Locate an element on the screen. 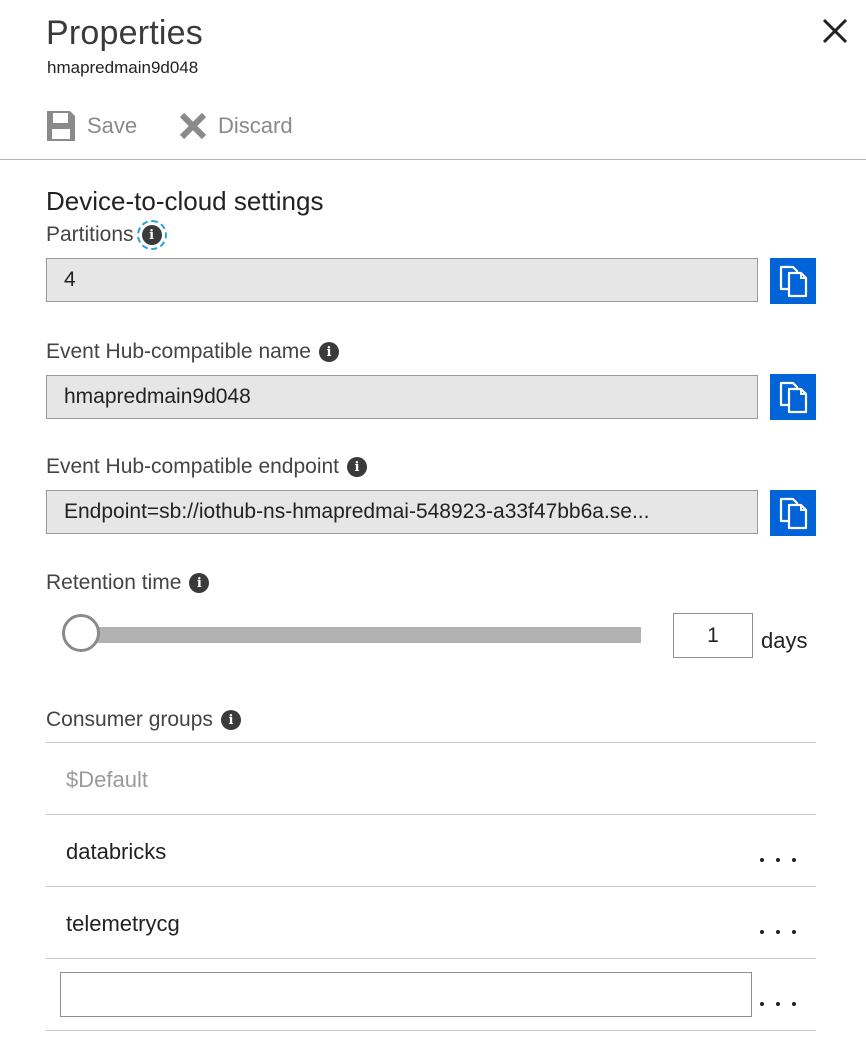 The height and width of the screenshot is (1042, 866). toolbar-divider is located at coordinates (433, 159).